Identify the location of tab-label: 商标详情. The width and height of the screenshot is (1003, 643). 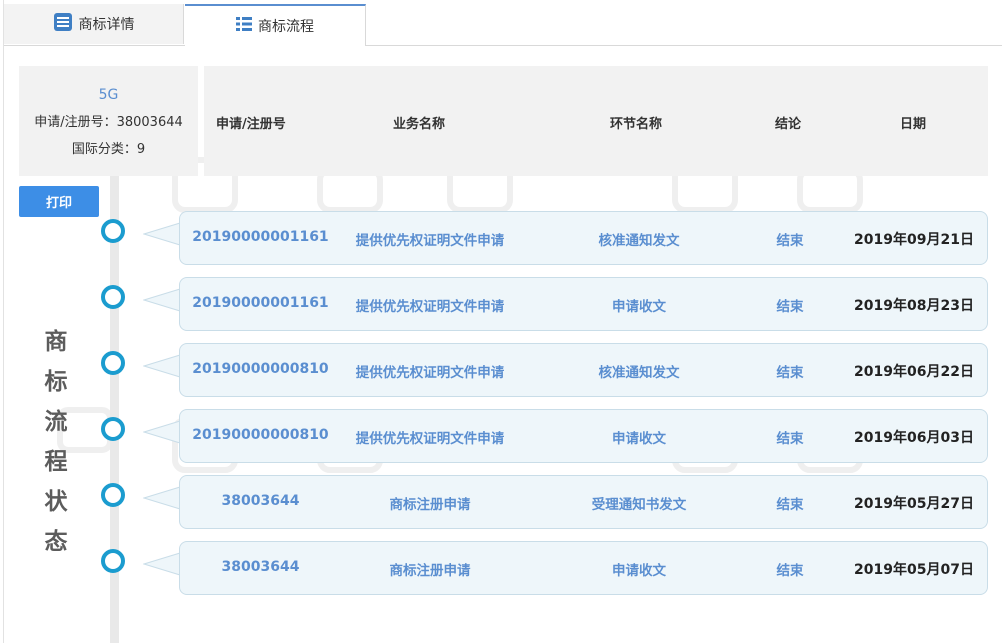
(106, 25).